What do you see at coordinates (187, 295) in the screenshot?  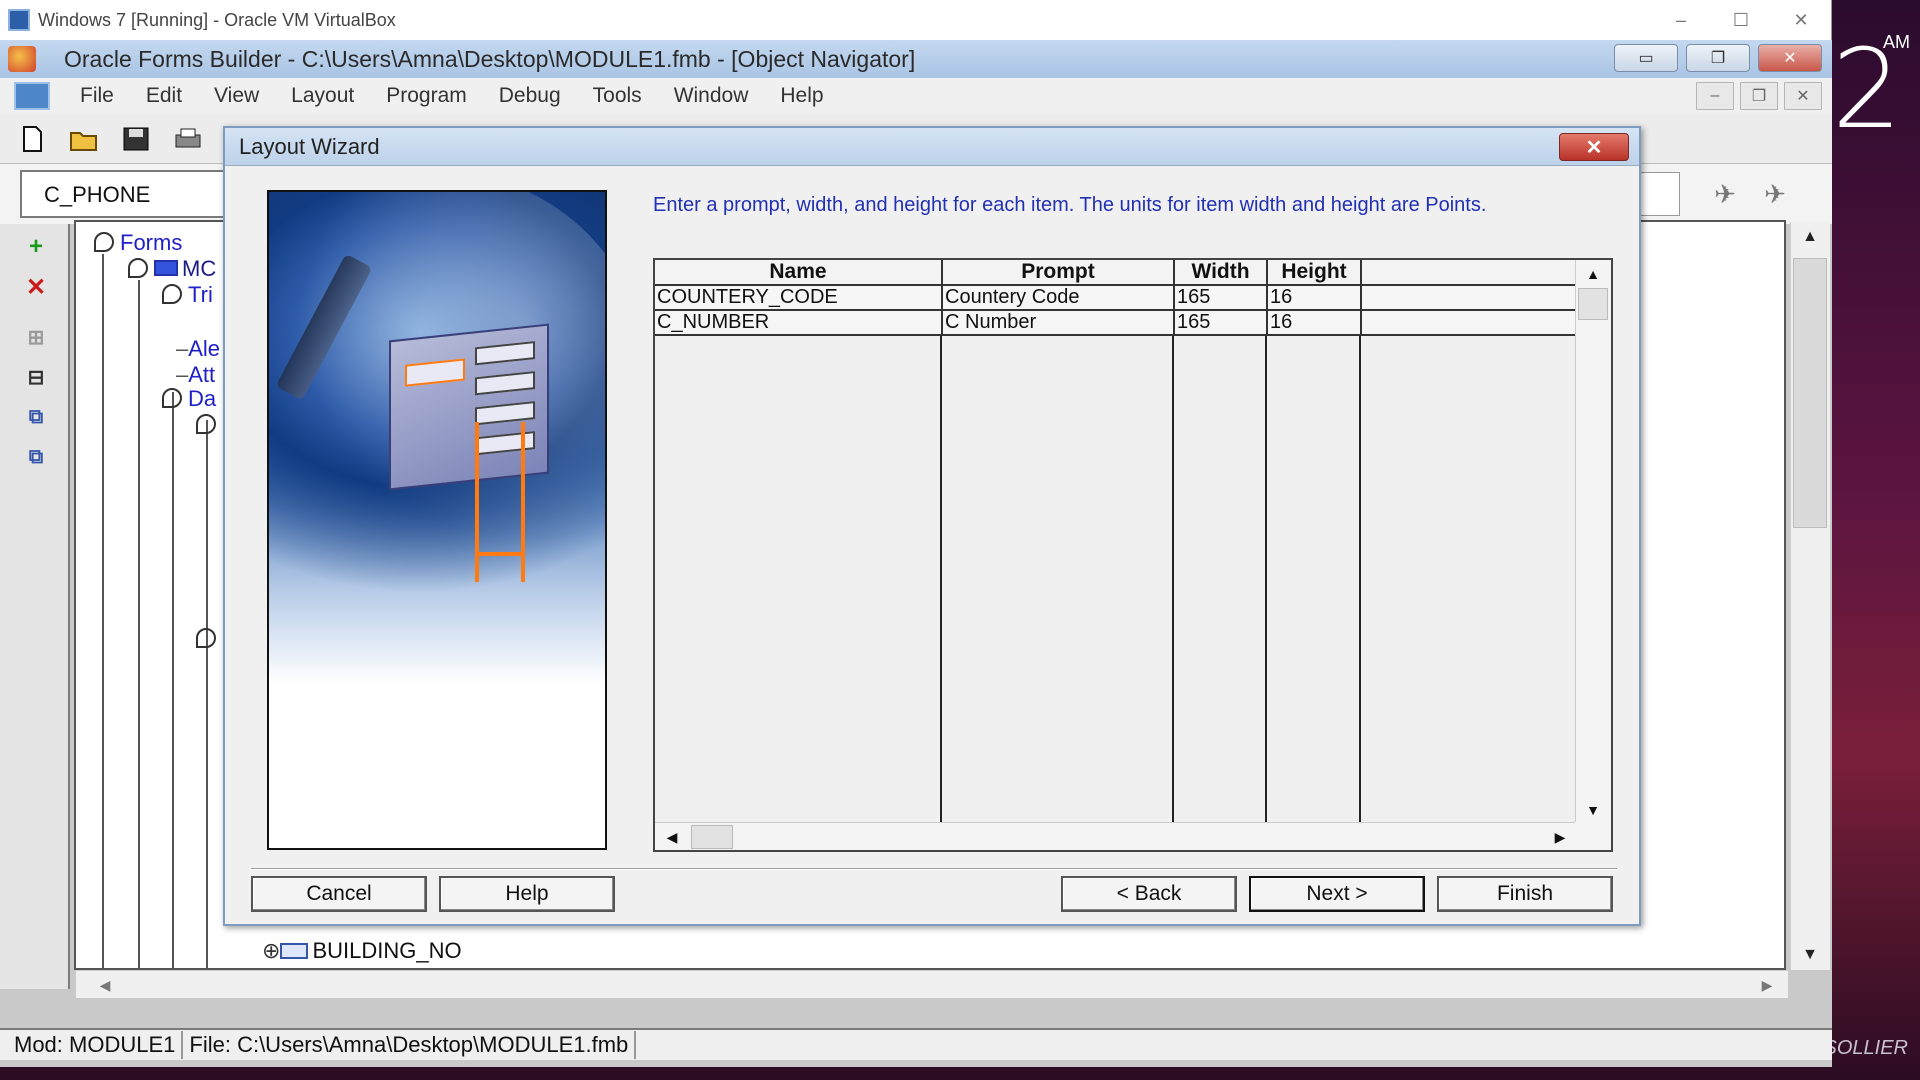 I see `tree-node-triggers: Tri` at bounding box center [187, 295].